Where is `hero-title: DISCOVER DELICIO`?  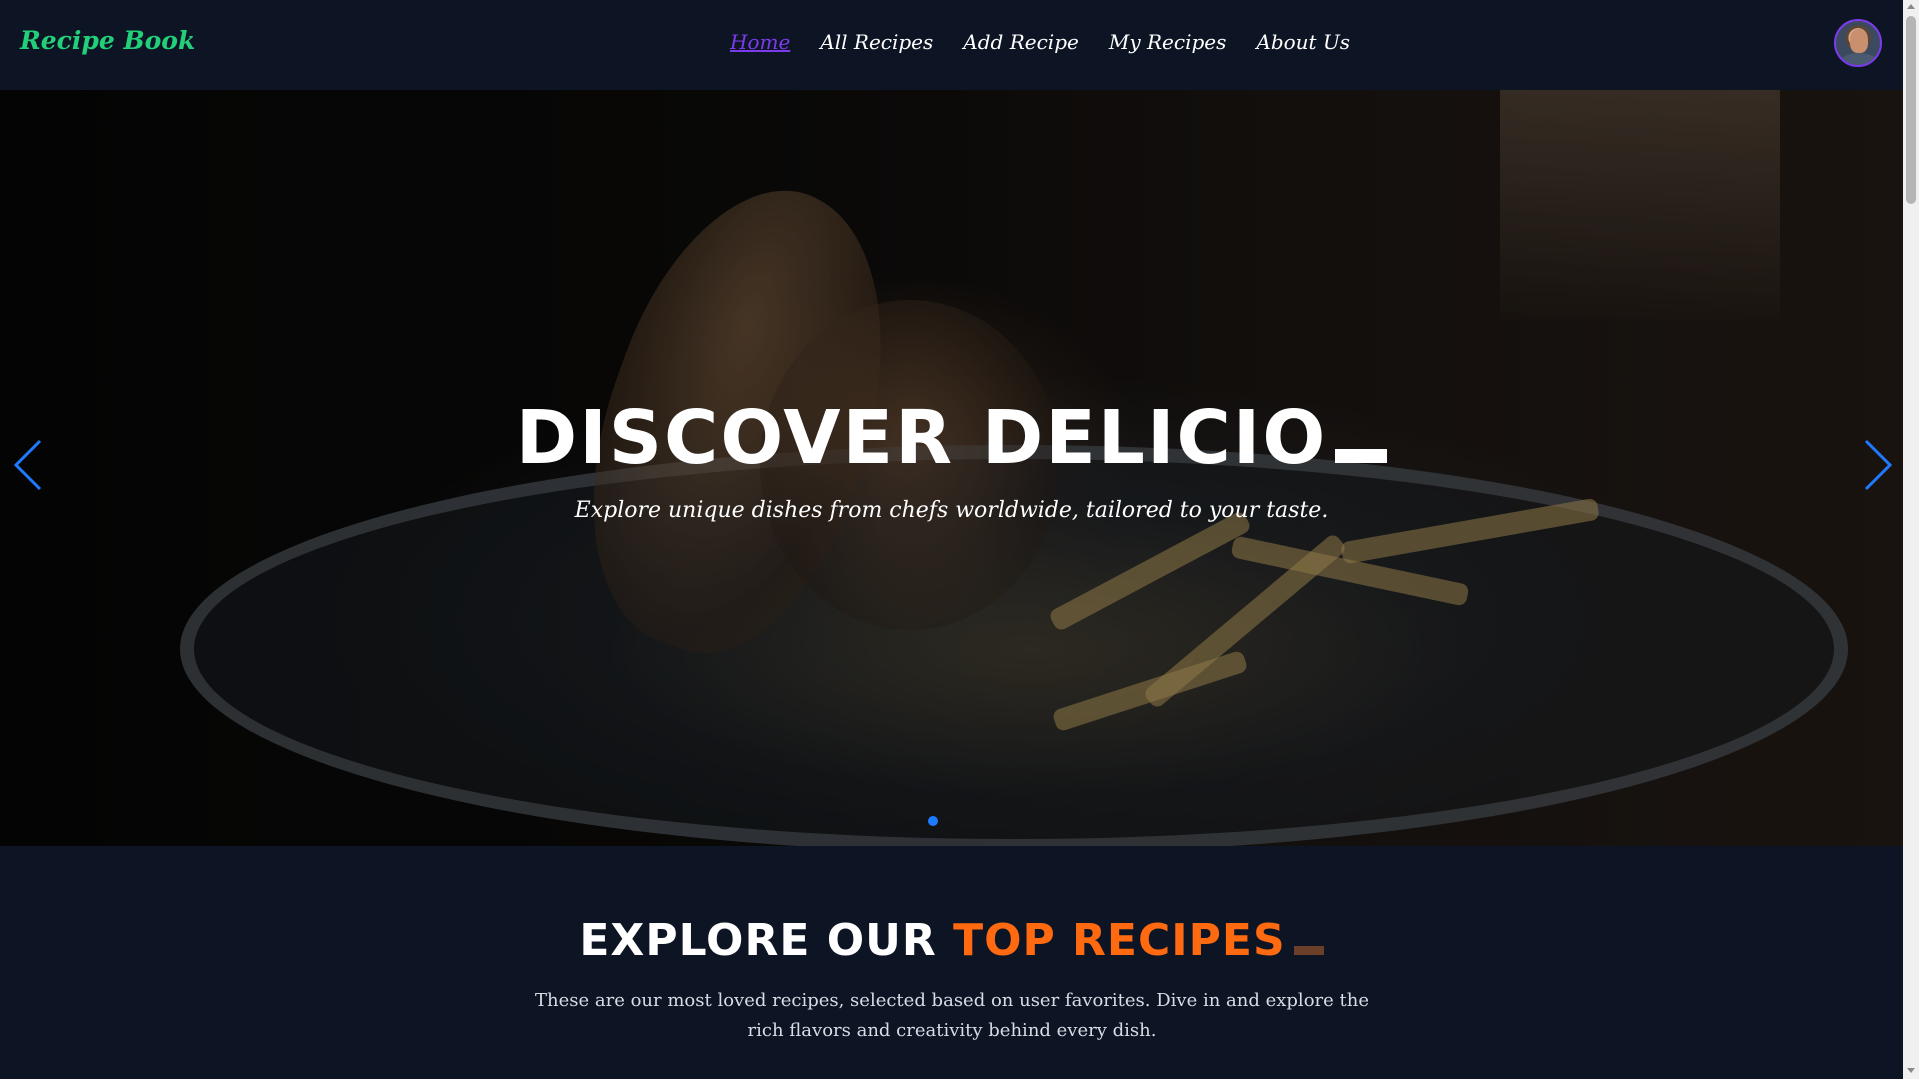
hero-title: DISCOVER DELICIO is located at coordinates (951, 438).